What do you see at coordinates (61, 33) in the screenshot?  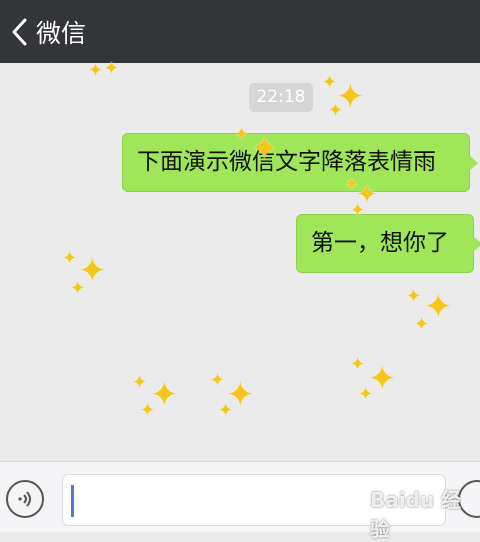 I see `back-label: 微信` at bounding box center [61, 33].